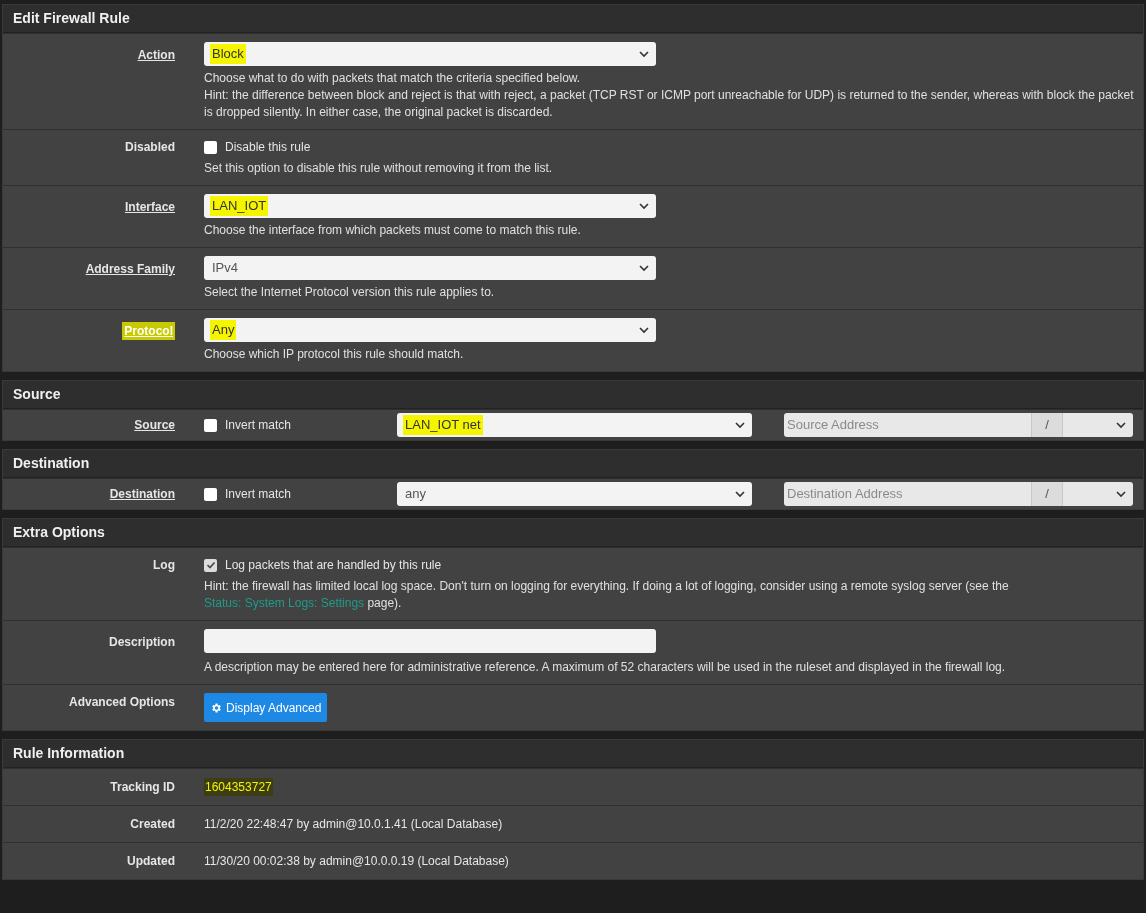 This screenshot has height=913, width=1146. Describe the element at coordinates (333, 565) in the screenshot. I see `checkbox-label: Log packets that are handled by this rule` at that location.